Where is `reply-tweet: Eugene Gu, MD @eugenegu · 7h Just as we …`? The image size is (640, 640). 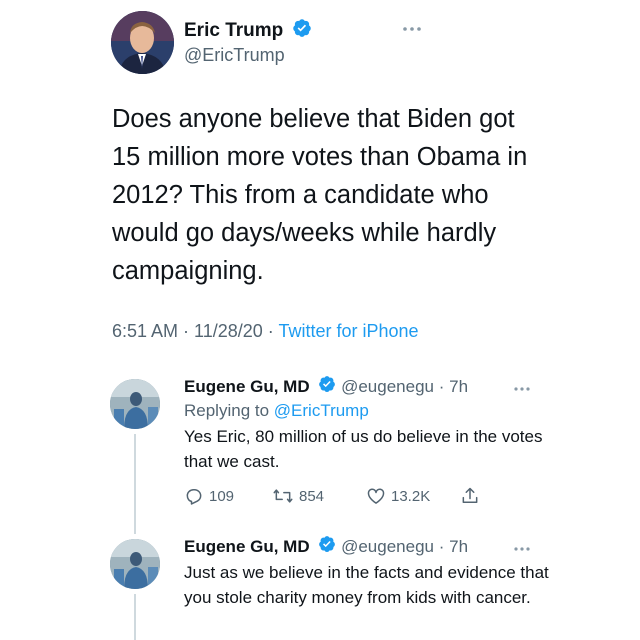 reply-tweet: Eugene Gu, MD @eugenegu · 7h Just as we … is located at coordinates (374, 572).